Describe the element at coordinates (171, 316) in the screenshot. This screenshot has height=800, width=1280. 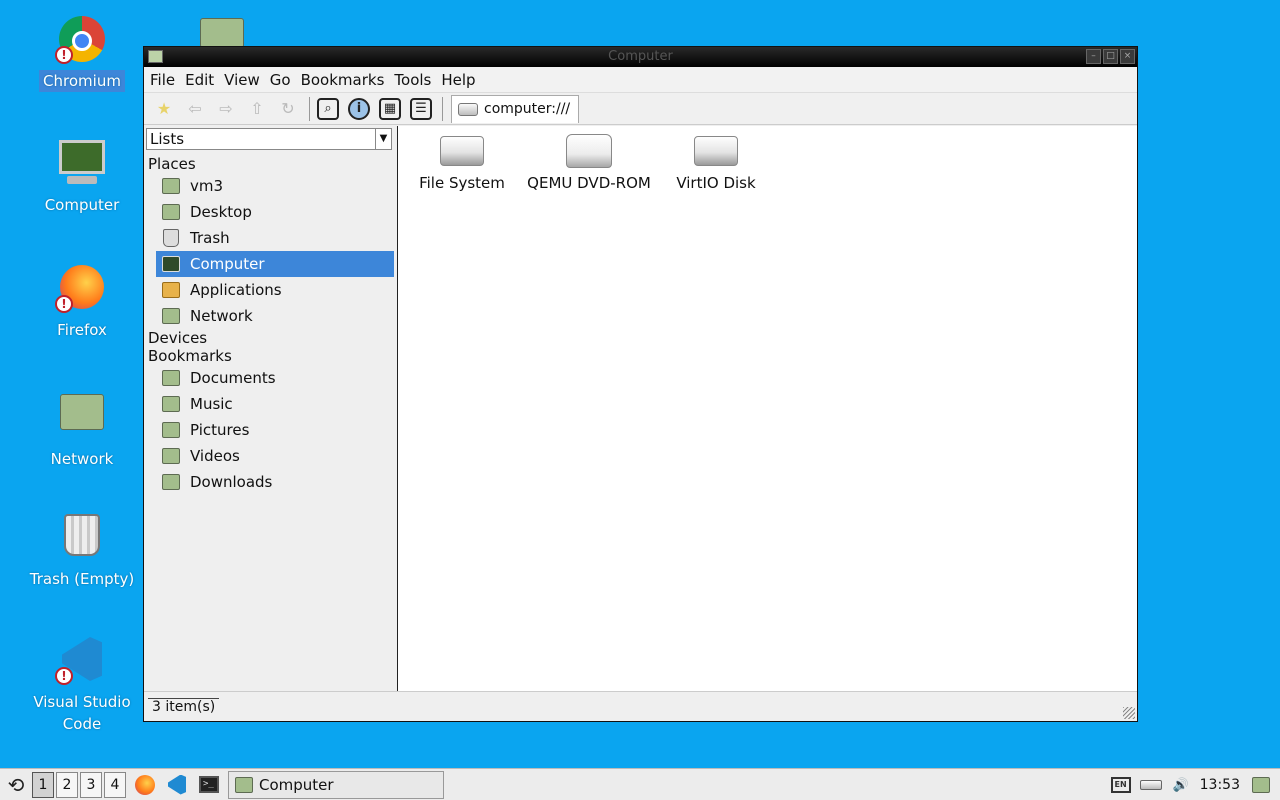
I see `network-folder-icon` at that location.